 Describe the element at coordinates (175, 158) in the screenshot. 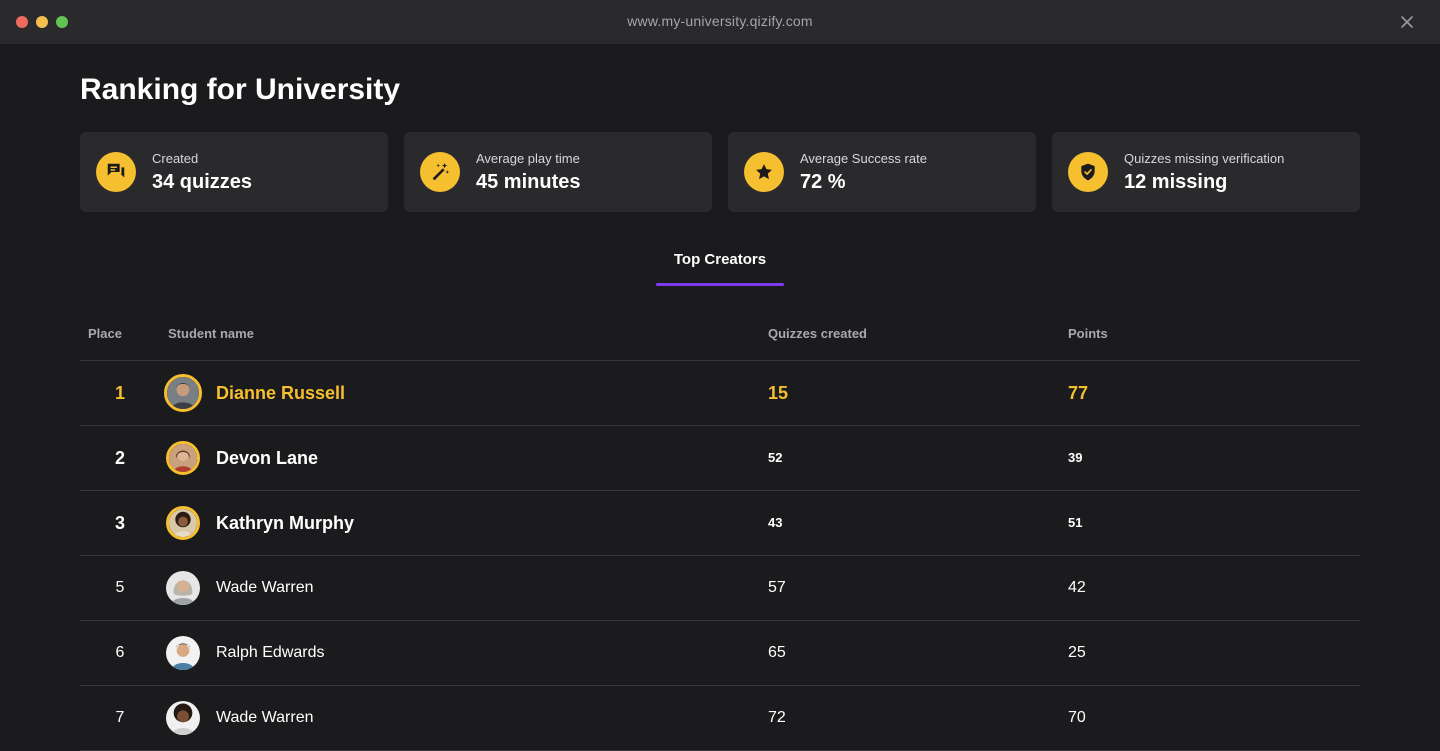

I see `stat-label: Created` at that location.